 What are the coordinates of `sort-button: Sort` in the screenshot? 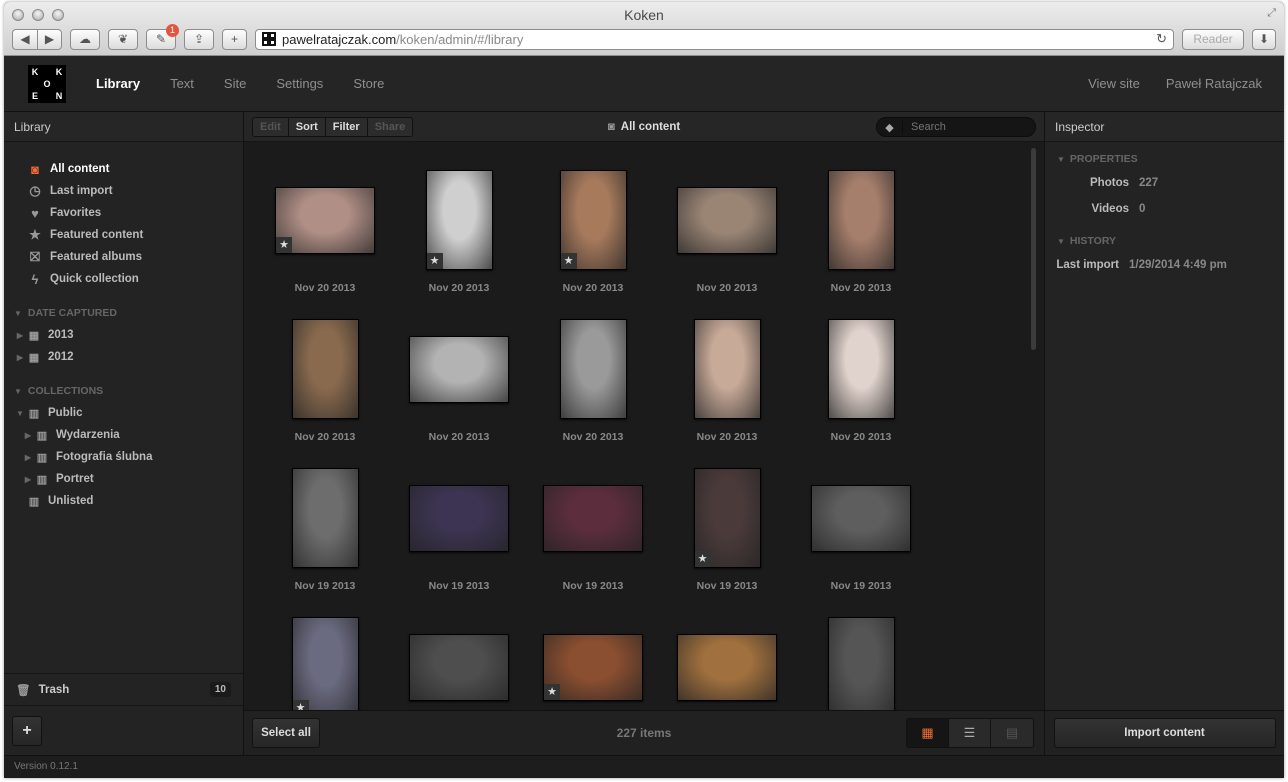 It's located at (307, 126).